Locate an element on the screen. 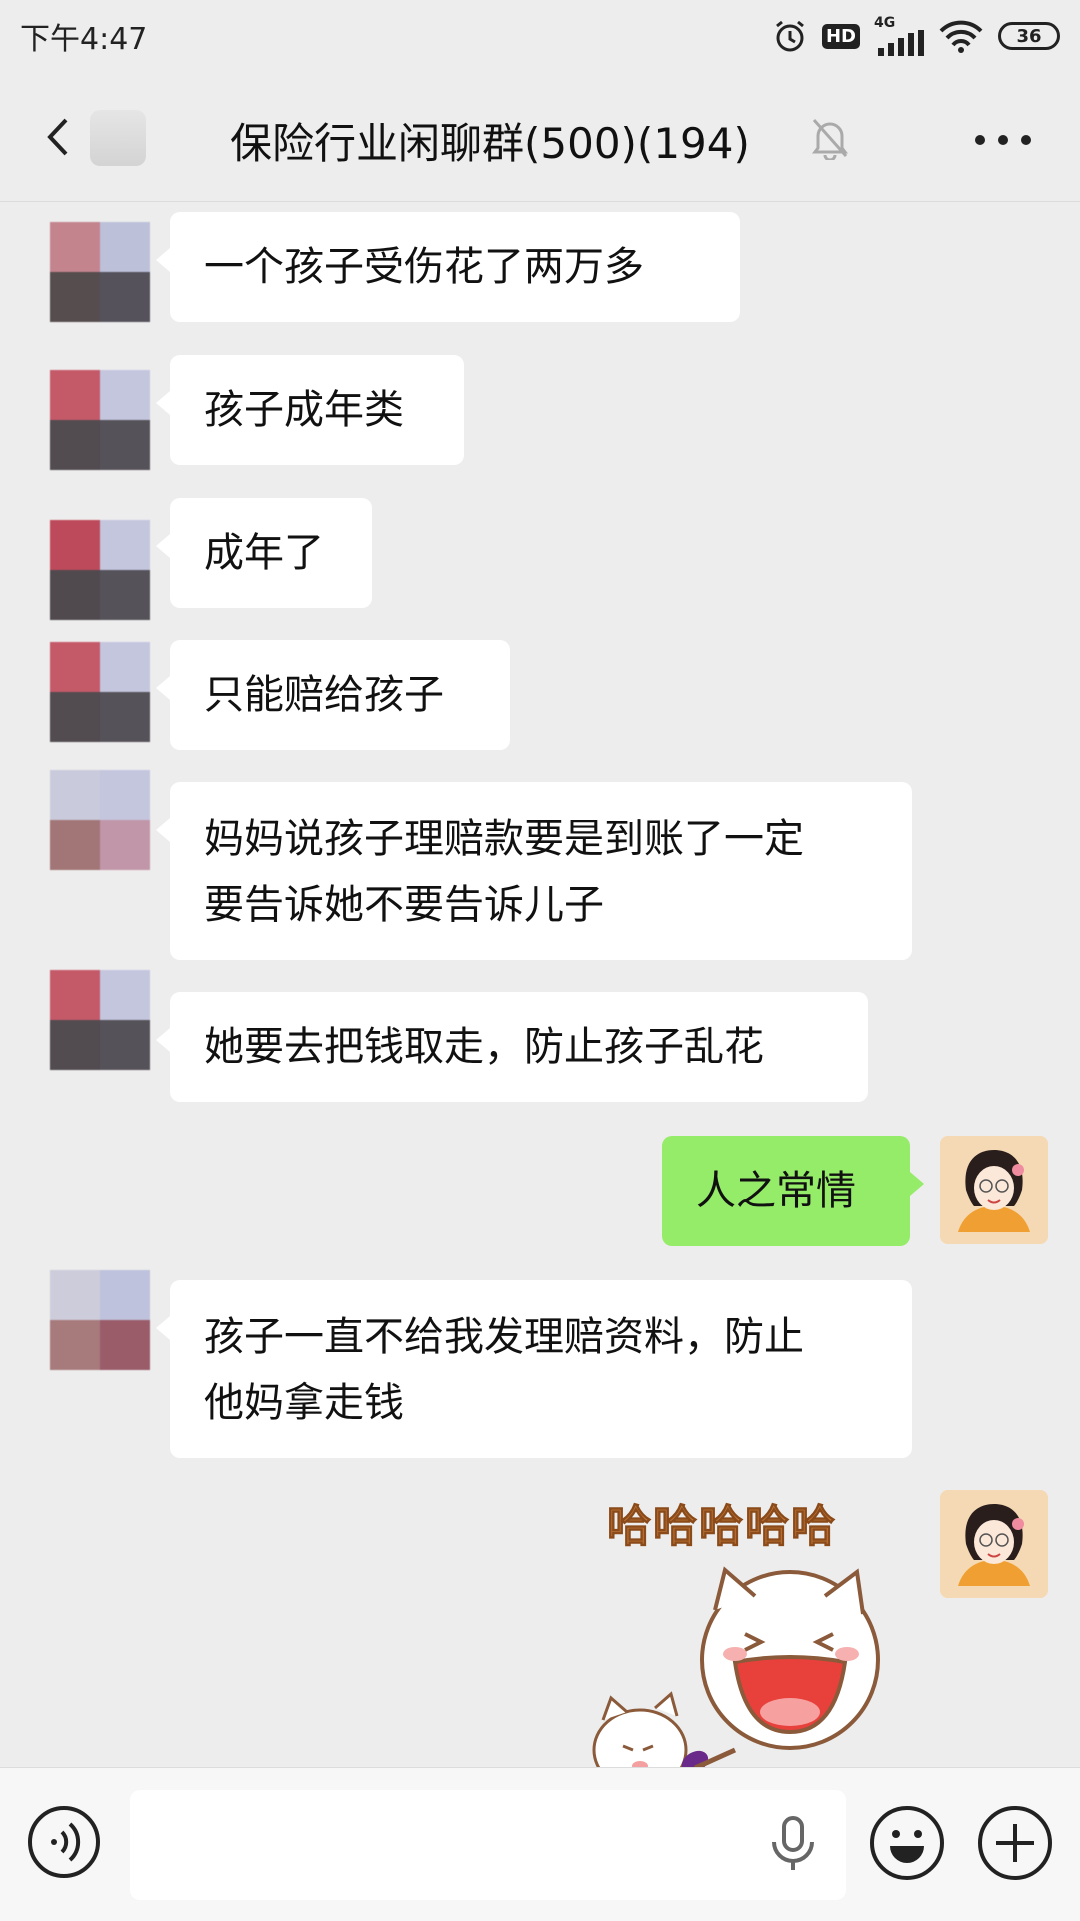 This screenshot has width=1080, height=1921. plus-icon is located at coordinates (1015, 1843).